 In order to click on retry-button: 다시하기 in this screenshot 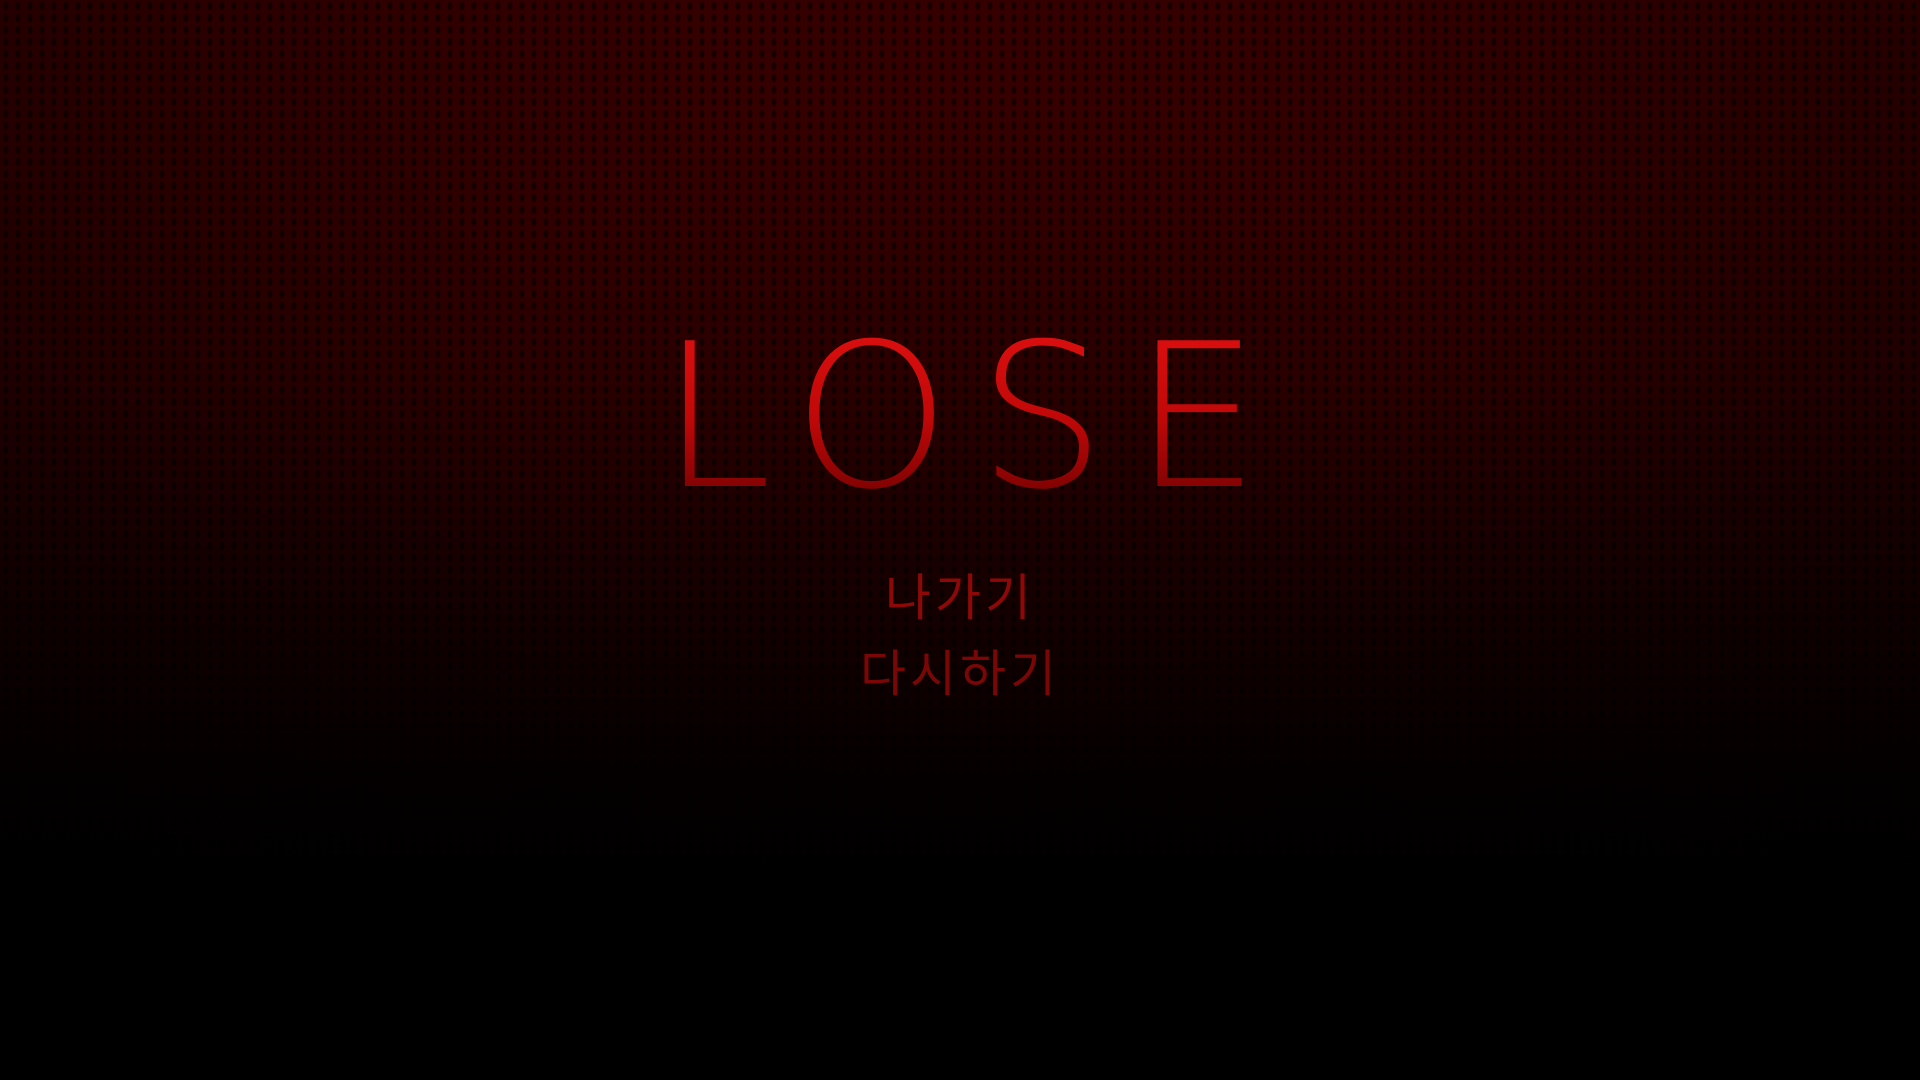, I will do `click(960, 674)`.